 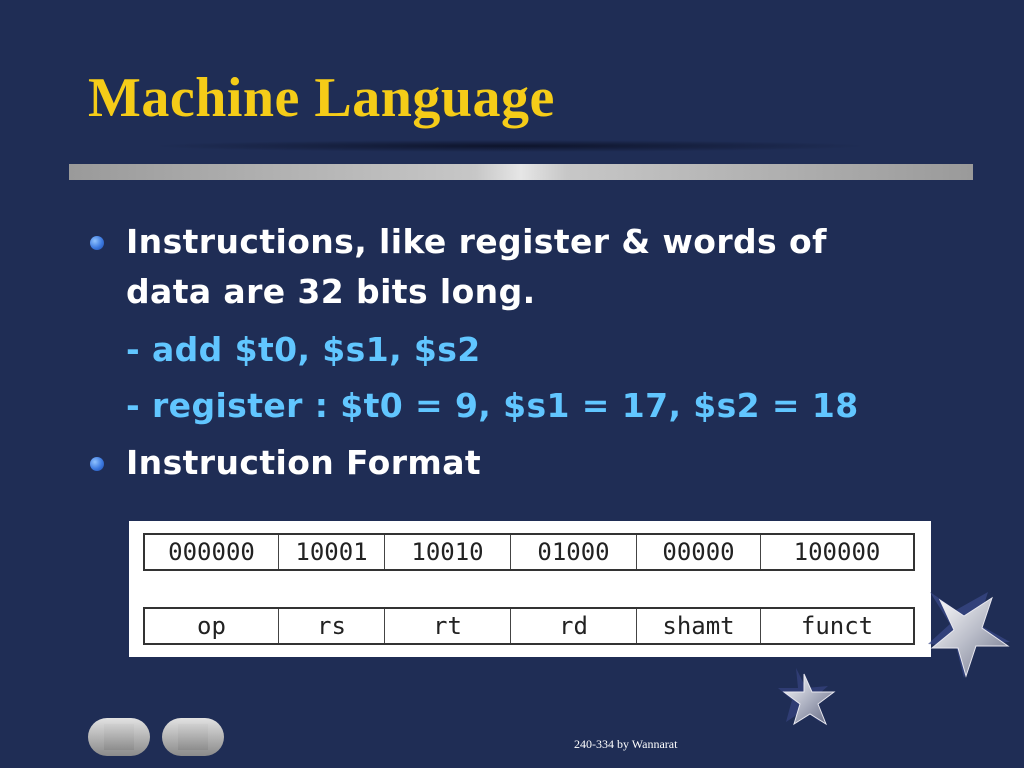 I want to click on slide-title: Machine Language, so click(x=321, y=98).